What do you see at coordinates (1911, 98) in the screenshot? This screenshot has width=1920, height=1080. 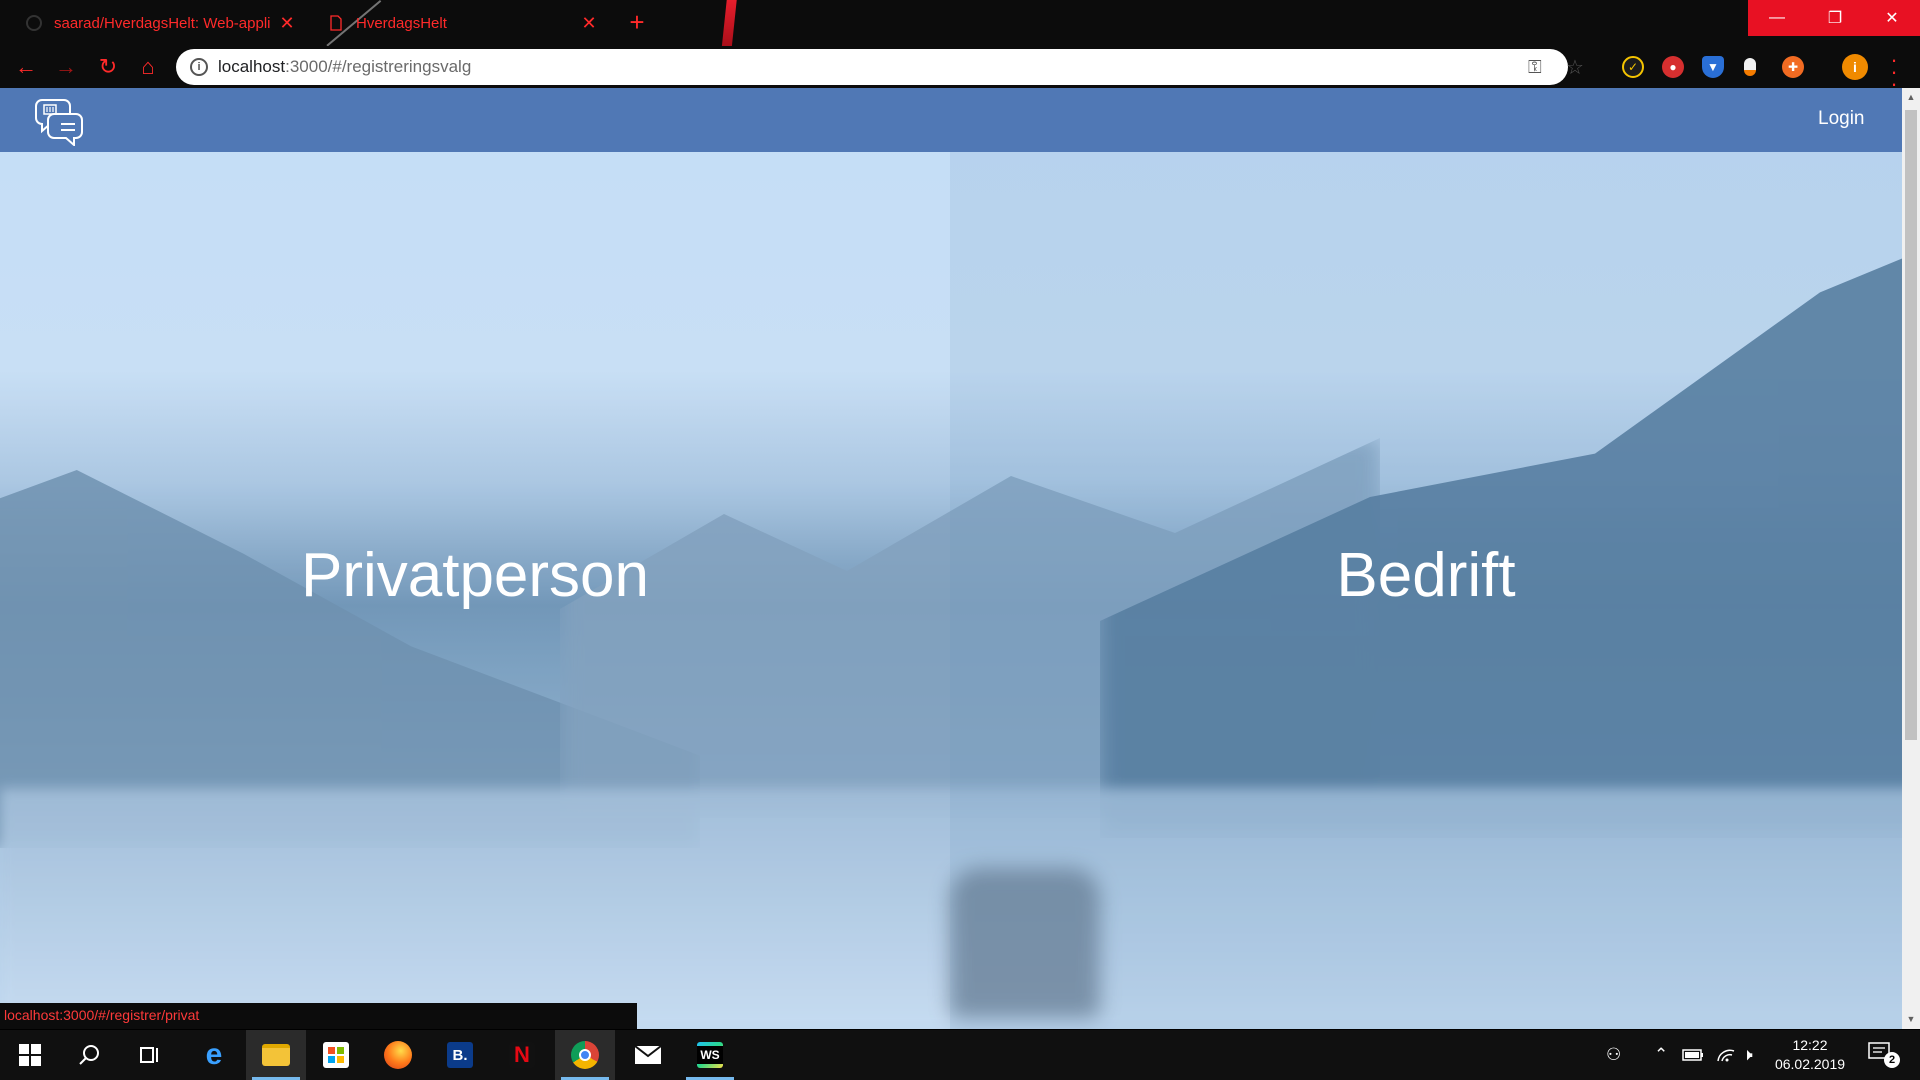 I see `scroll-up-arrow-icon: ▲` at bounding box center [1911, 98].